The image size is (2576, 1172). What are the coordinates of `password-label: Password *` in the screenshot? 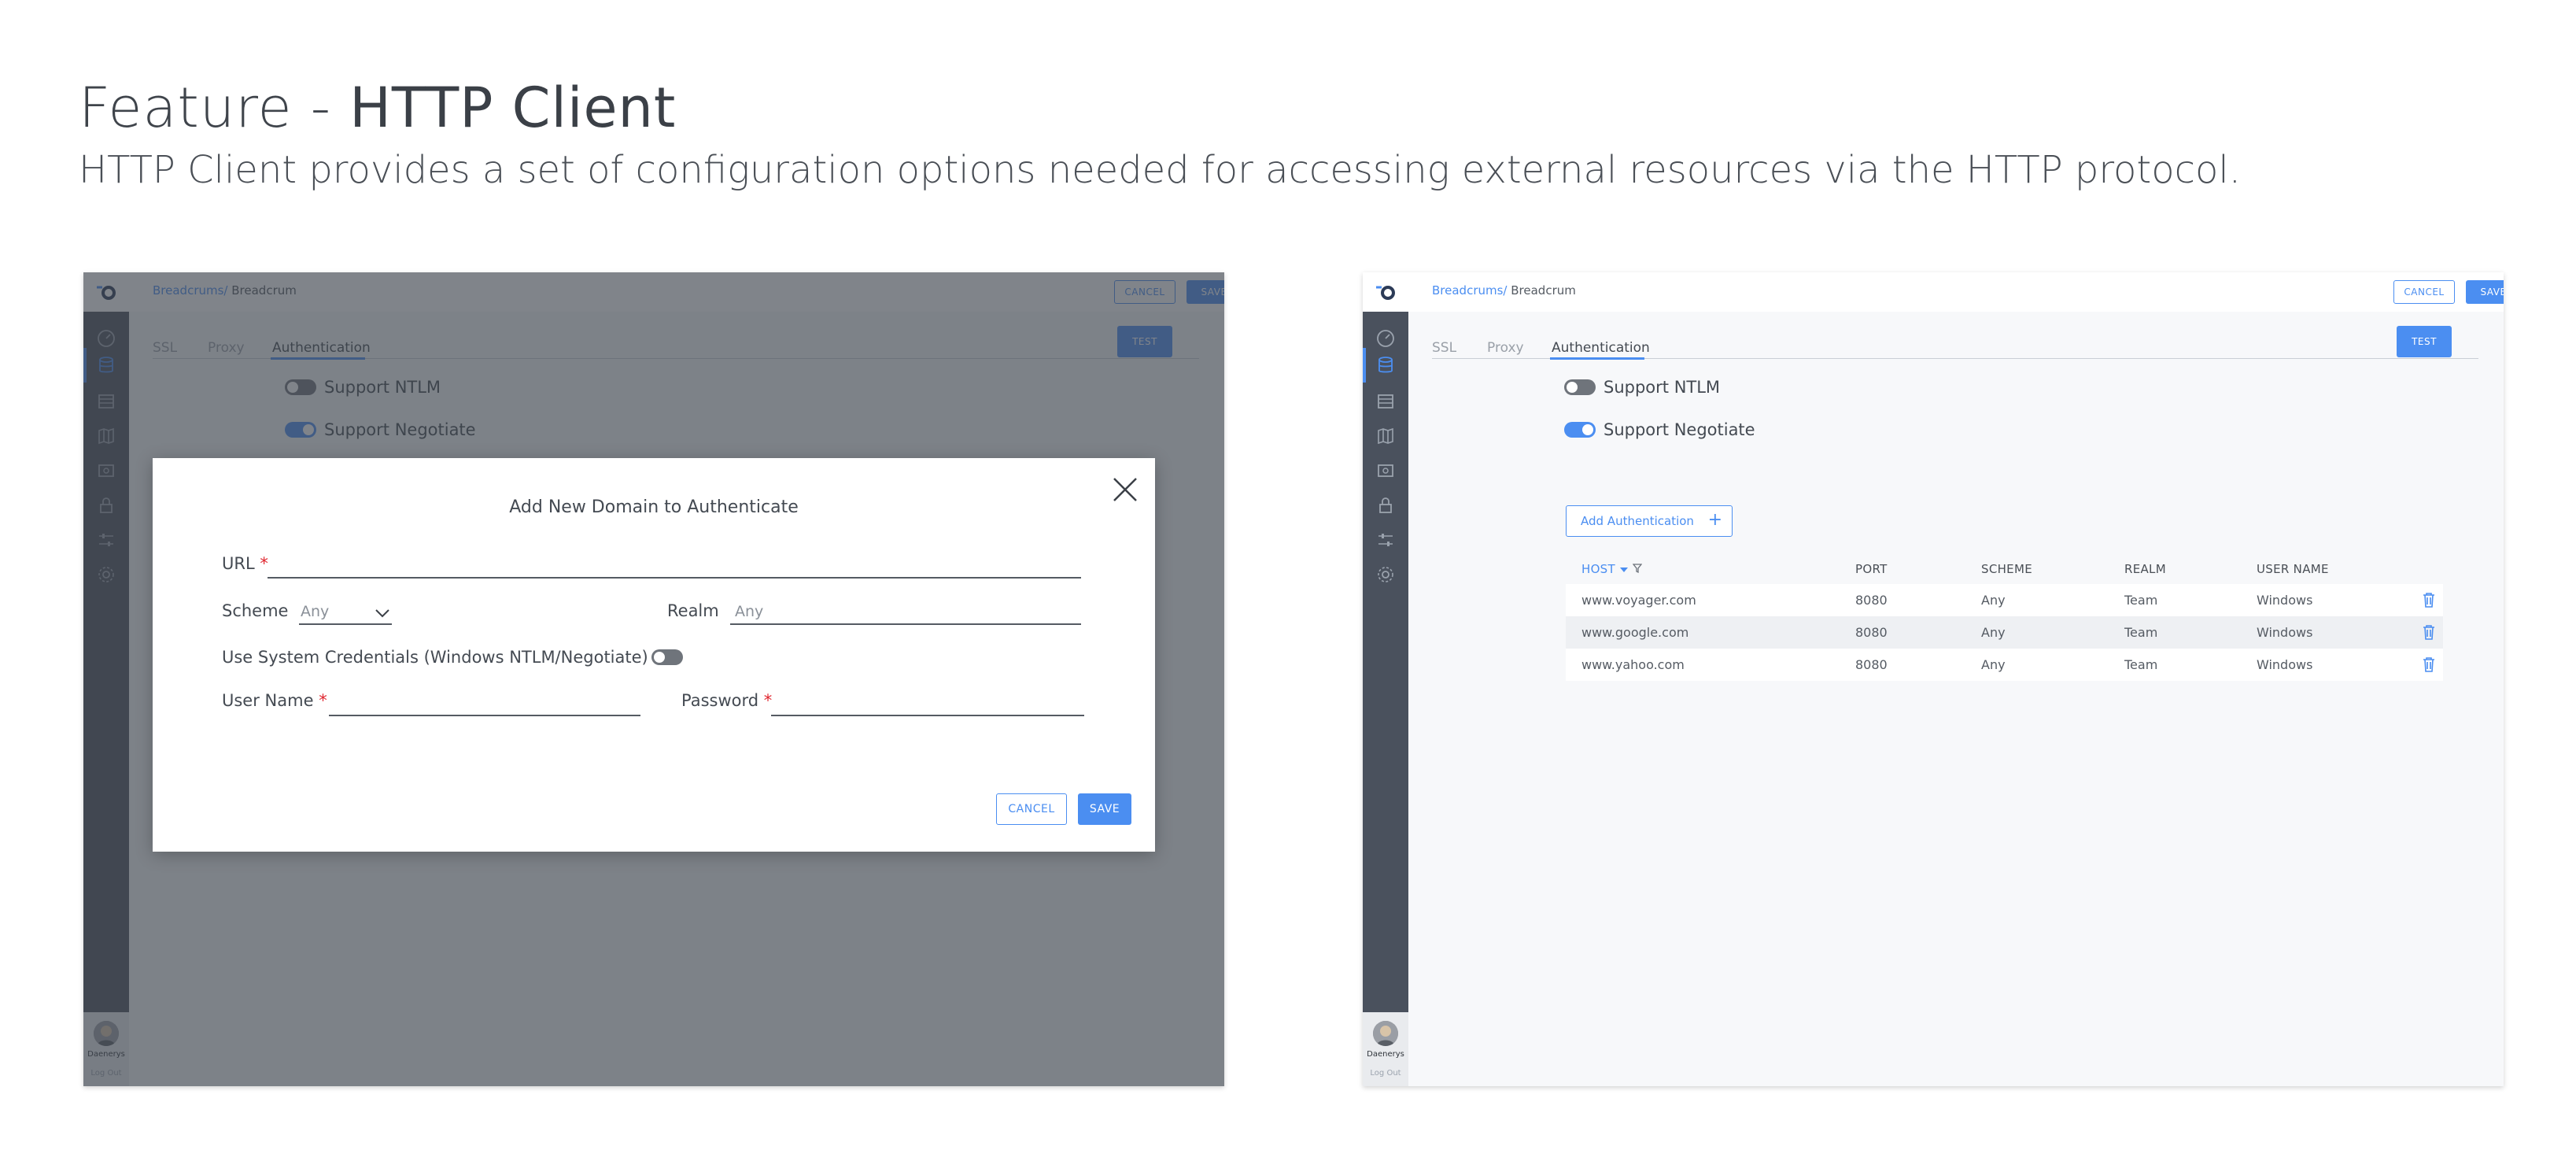 It's located at (727, 700).